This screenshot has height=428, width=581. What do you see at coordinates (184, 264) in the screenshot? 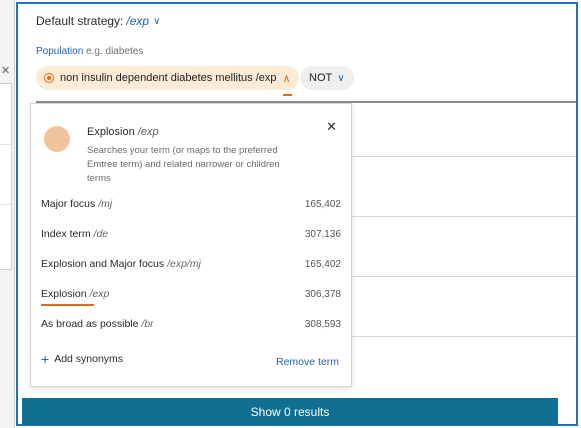
I see `option-code: /exp/mj` at bounding box center [184, 264].